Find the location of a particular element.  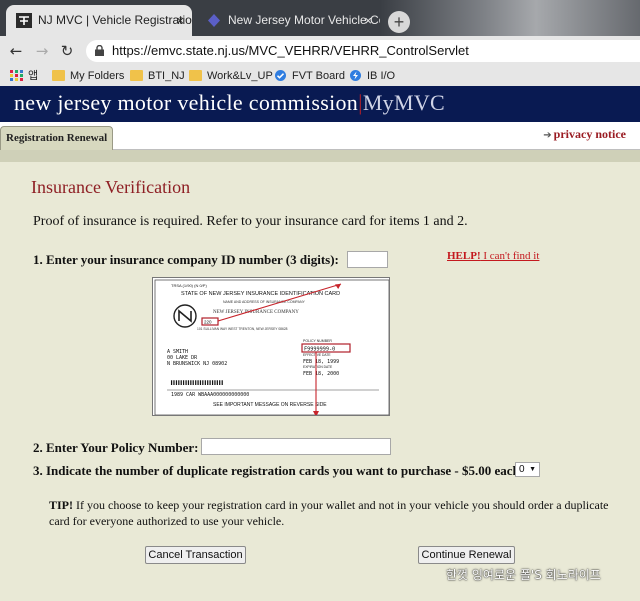

browser-tab-inactive: New Jersey Motor Vehicle Comm × is located at coordinates (288, 20).